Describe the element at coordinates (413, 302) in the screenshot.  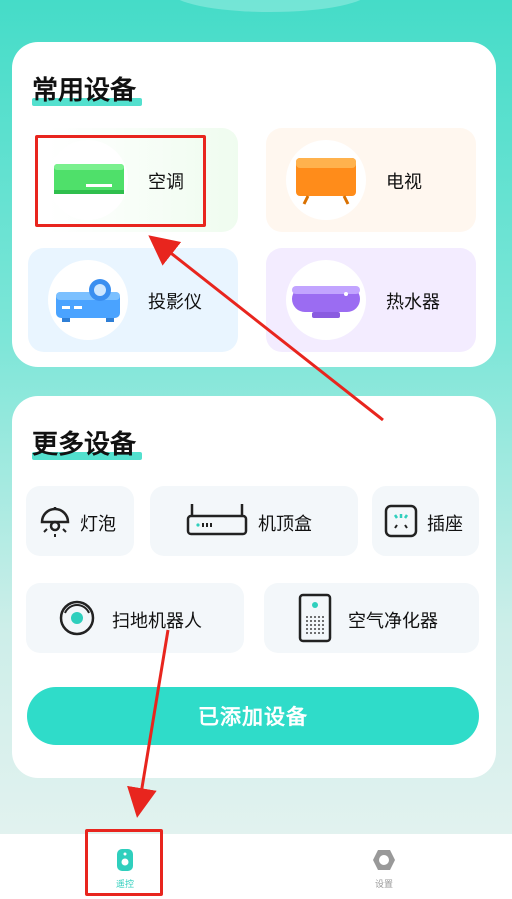
I see `device-label: 热水器` at that location.